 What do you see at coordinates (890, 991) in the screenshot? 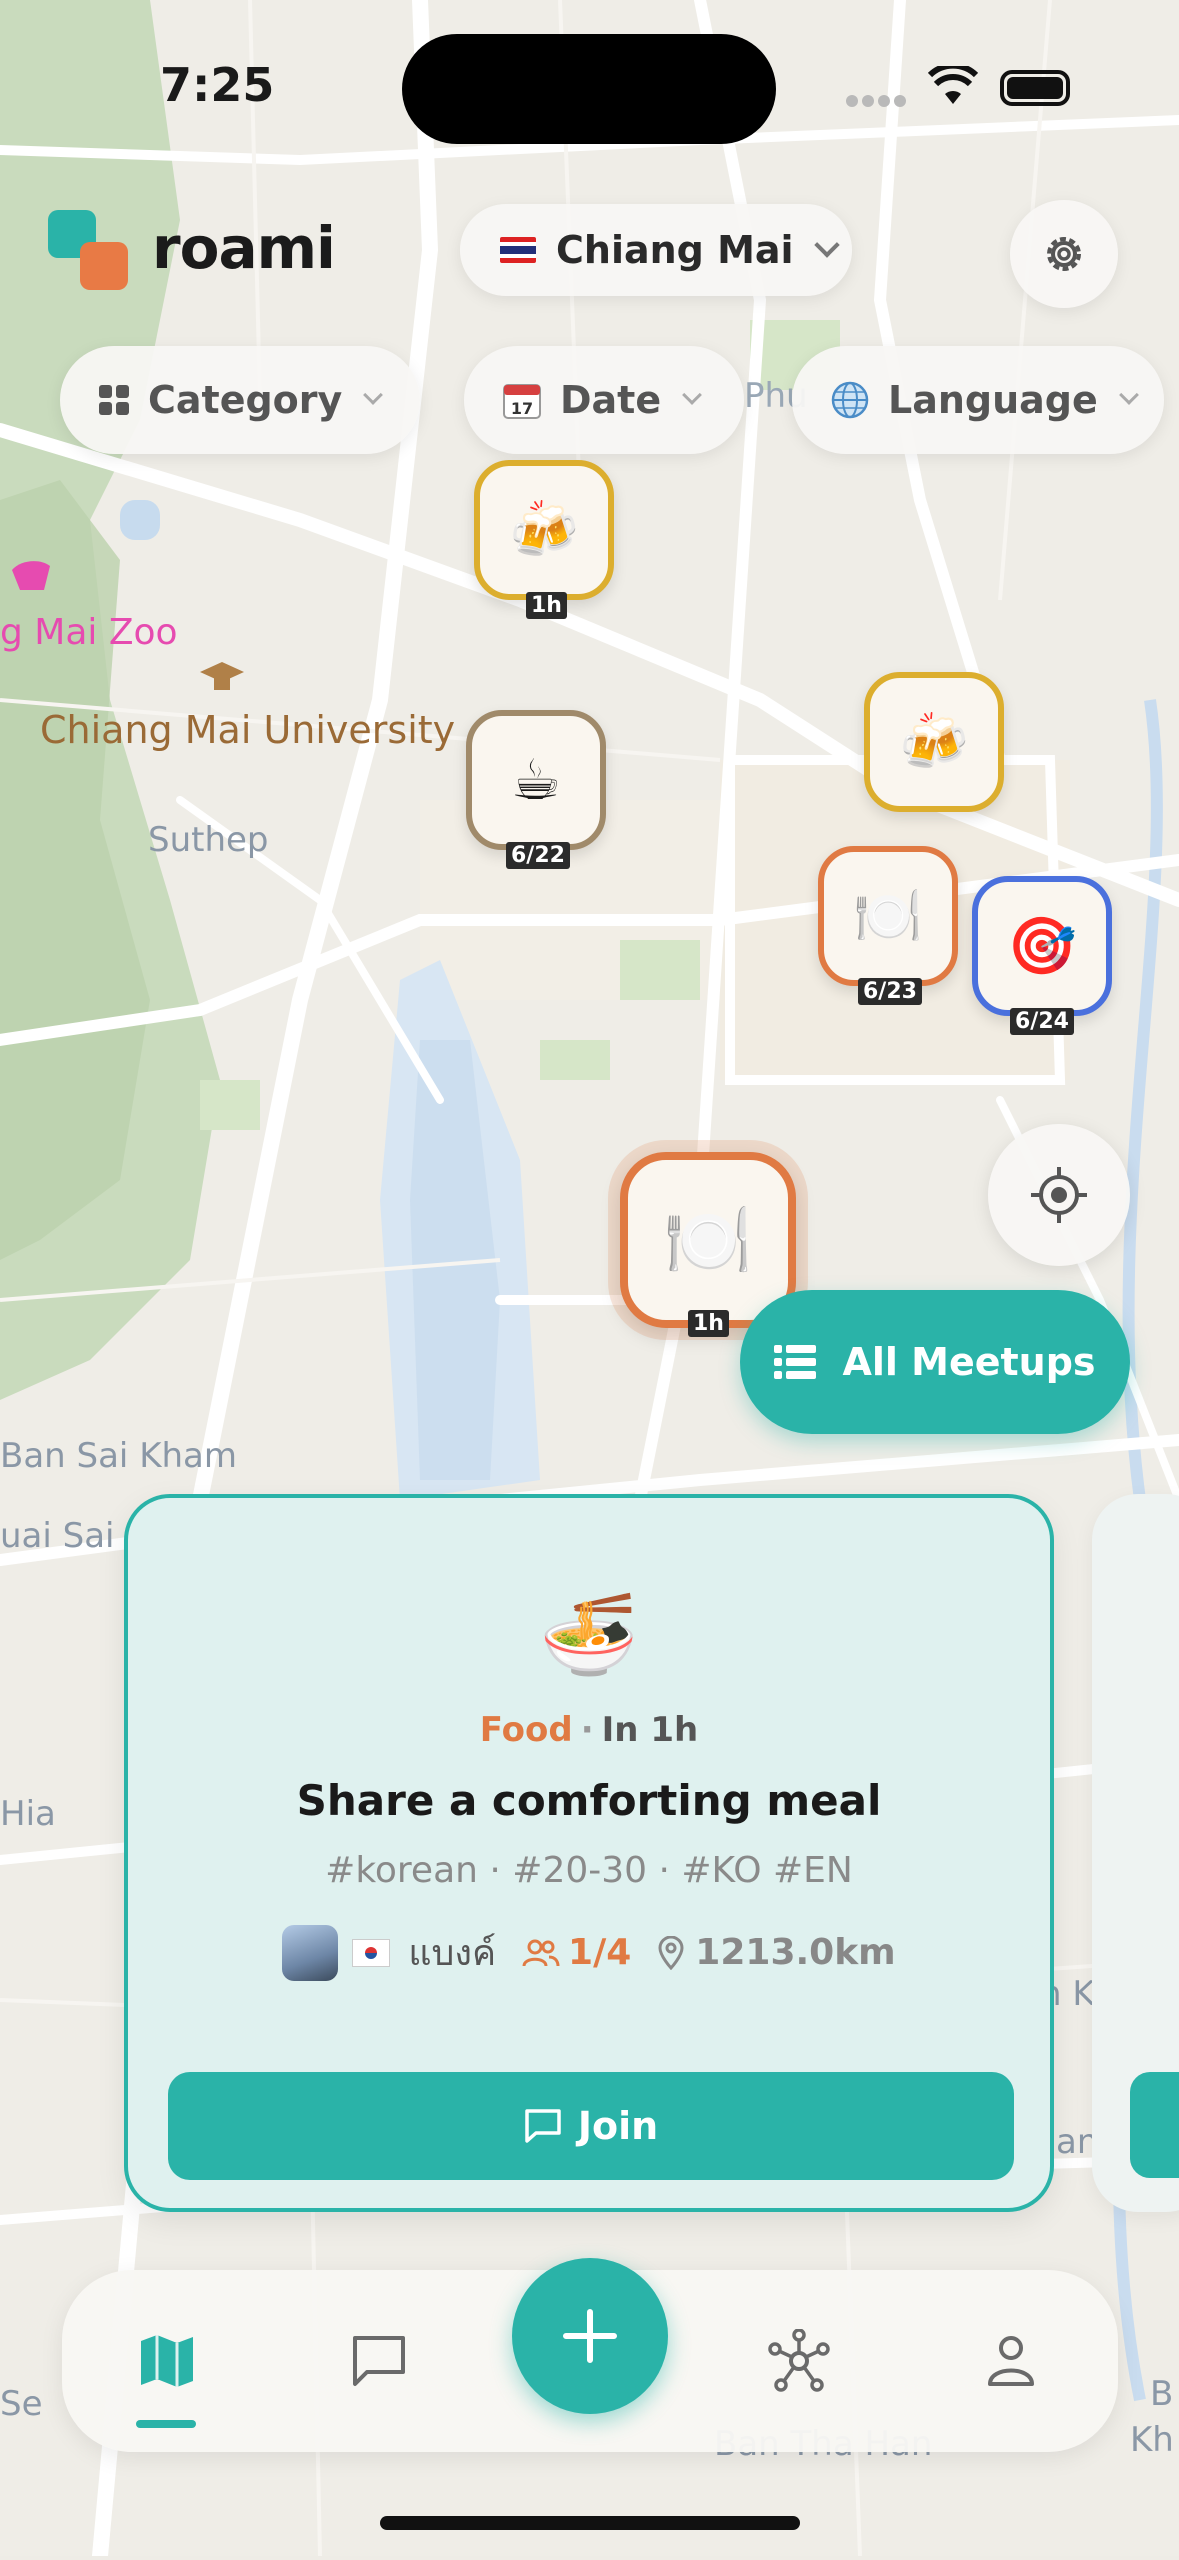
I see `marker-label: 6/23` at bounding box center [890, 991].